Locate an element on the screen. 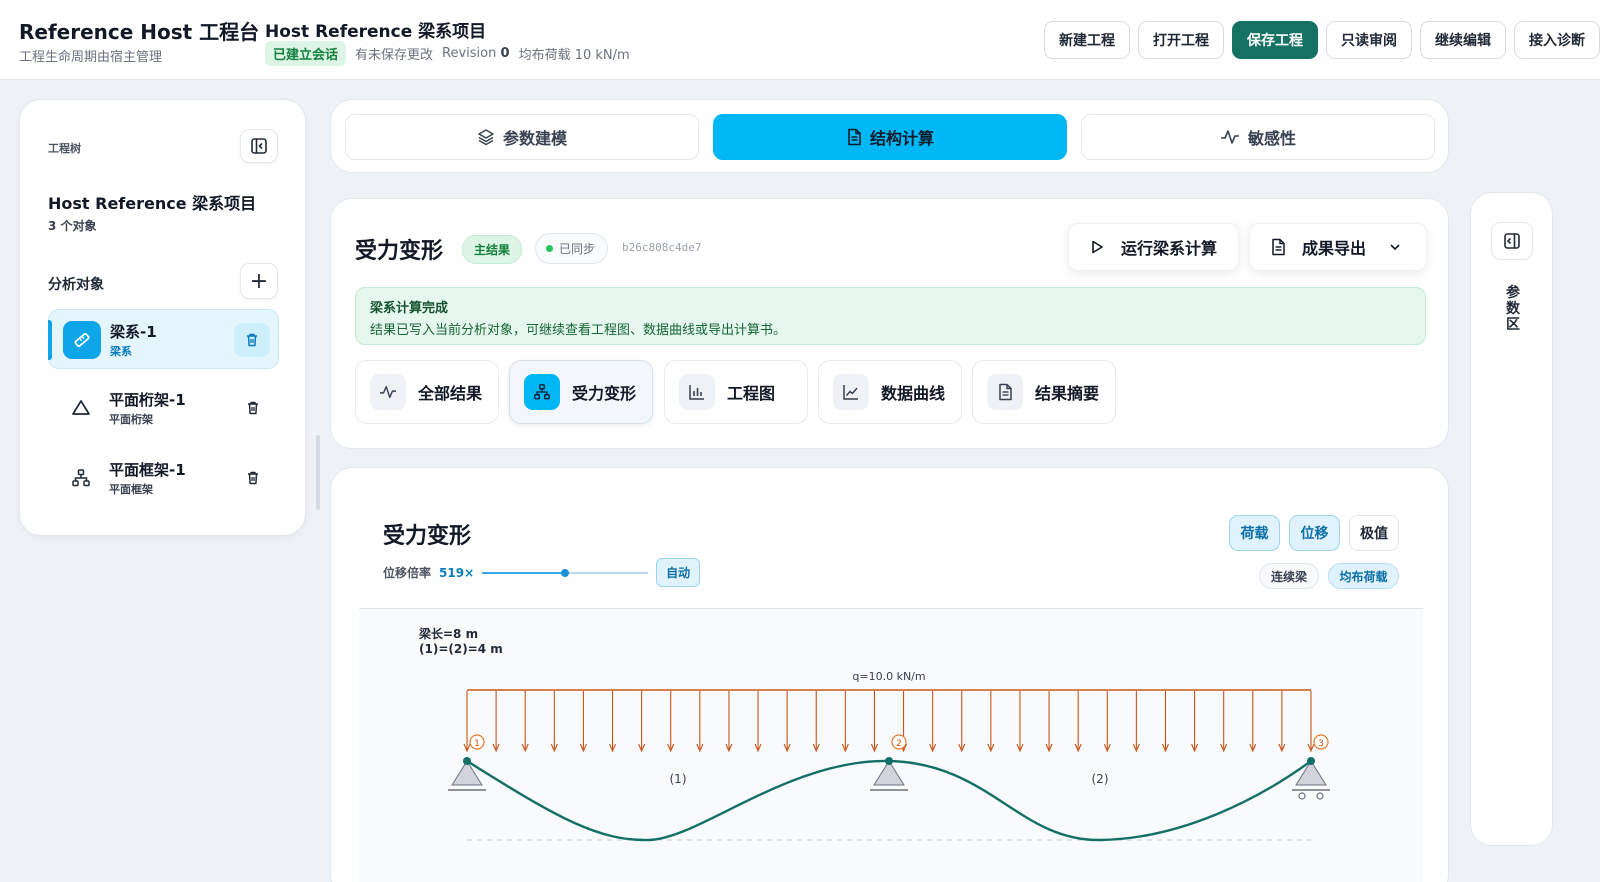  result-tab-deformation: 受力变形 is located at coordinates (581, 392).